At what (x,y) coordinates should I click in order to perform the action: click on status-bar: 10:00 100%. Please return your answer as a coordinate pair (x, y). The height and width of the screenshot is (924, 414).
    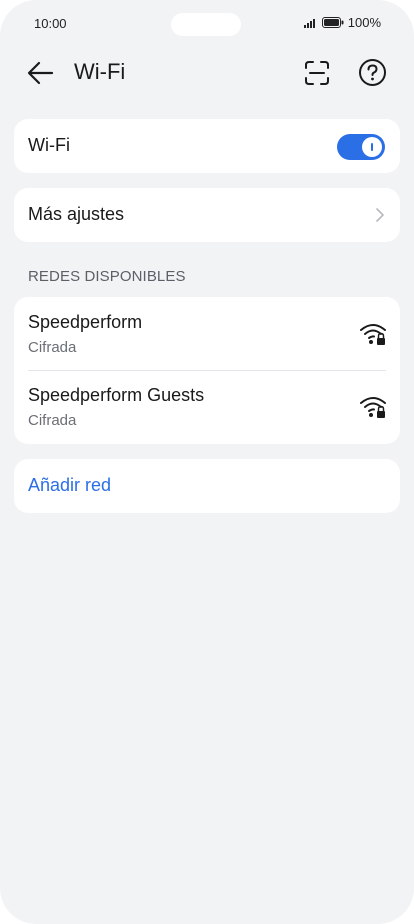
    Looking at the image, I should click on (207, 22).